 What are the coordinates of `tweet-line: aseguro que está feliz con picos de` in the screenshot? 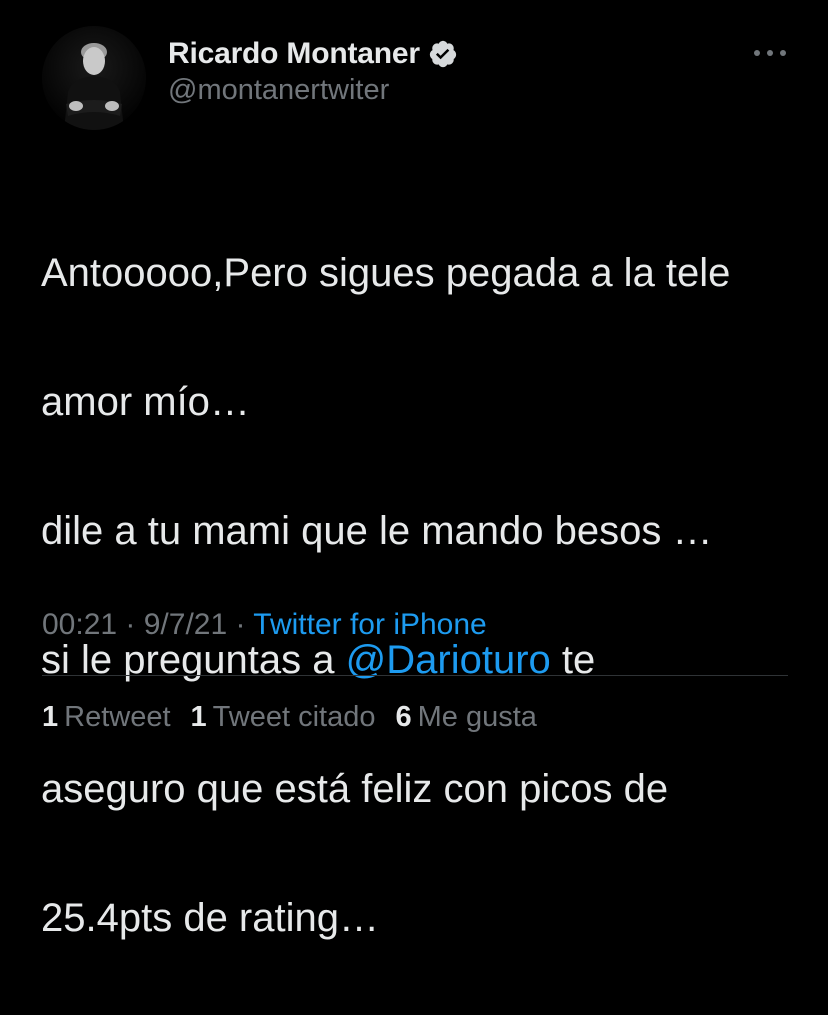 It's located at (355, 788).